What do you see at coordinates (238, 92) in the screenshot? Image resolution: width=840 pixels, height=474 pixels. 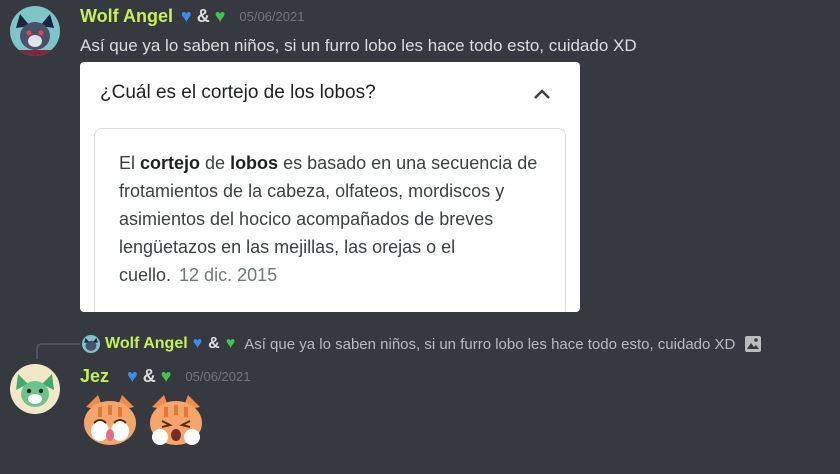 I see `card-question: ¿Cuál es el cortejo de los lobos?` at bounding box center [238, 92].